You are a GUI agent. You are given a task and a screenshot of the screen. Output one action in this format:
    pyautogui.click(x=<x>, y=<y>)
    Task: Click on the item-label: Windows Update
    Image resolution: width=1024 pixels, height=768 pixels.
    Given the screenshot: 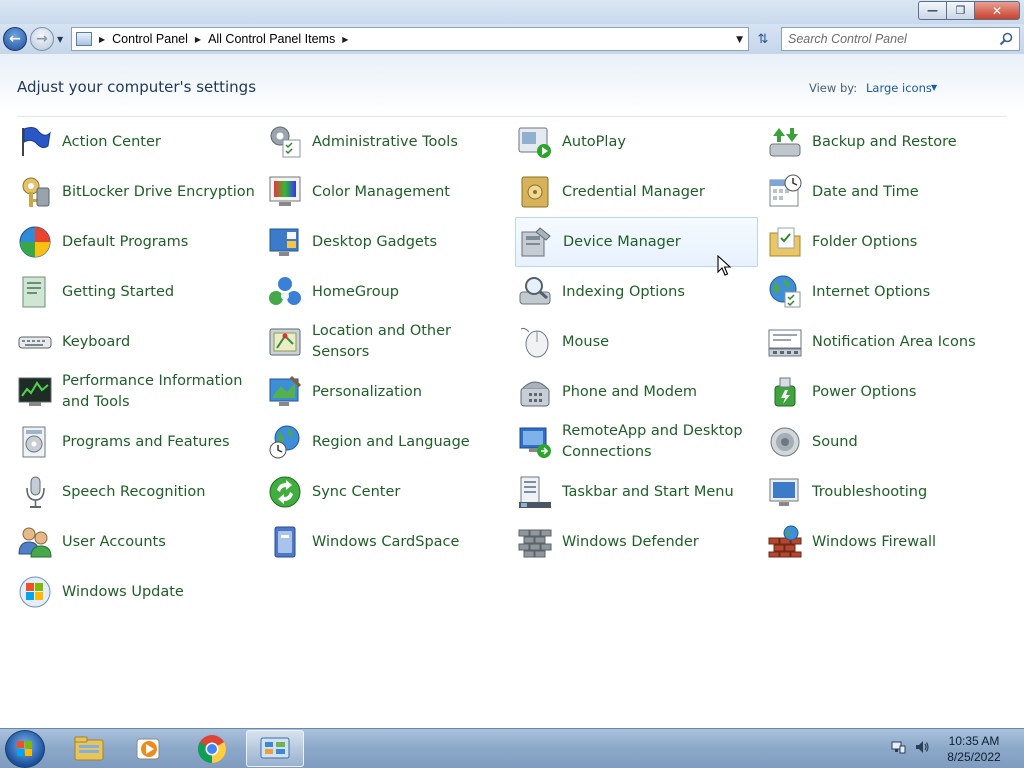 What is the action you would take?
    pyautogui.click(x=123, y=591)
    